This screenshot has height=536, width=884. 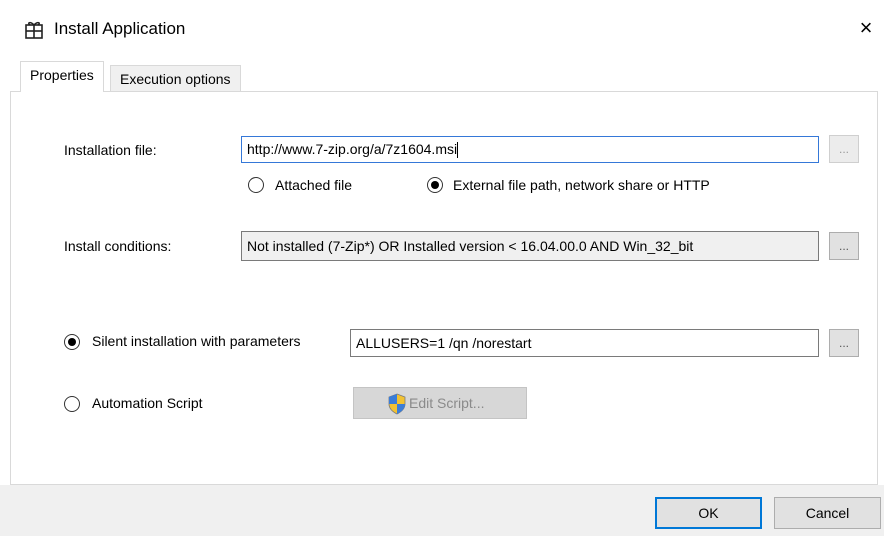 What do you see at coordinates (175, 78) in the screenshot?
I see `tab-execution-options: Execution options` at bounding box center [175, 78].